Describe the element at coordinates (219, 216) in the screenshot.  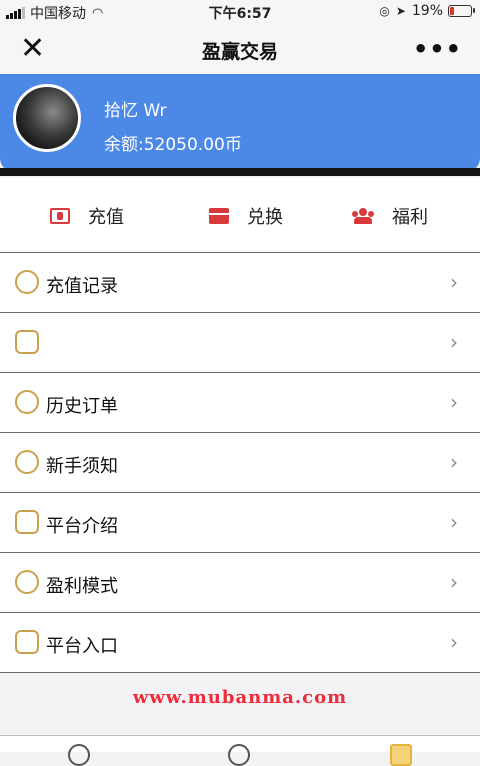
I see `card-icon` at that location.